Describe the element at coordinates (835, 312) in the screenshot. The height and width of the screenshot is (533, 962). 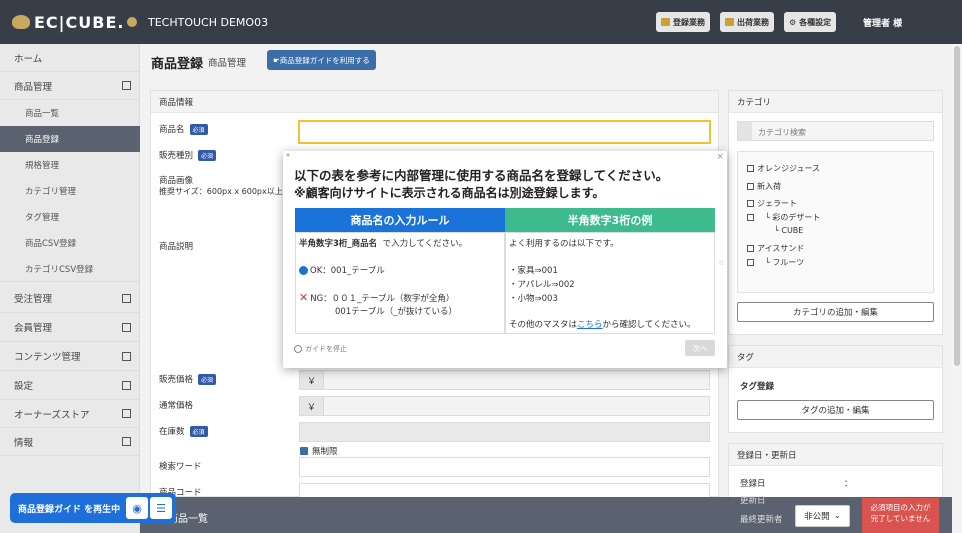
I see `category-edit-button: カテゴリの追加・編集` at that location.